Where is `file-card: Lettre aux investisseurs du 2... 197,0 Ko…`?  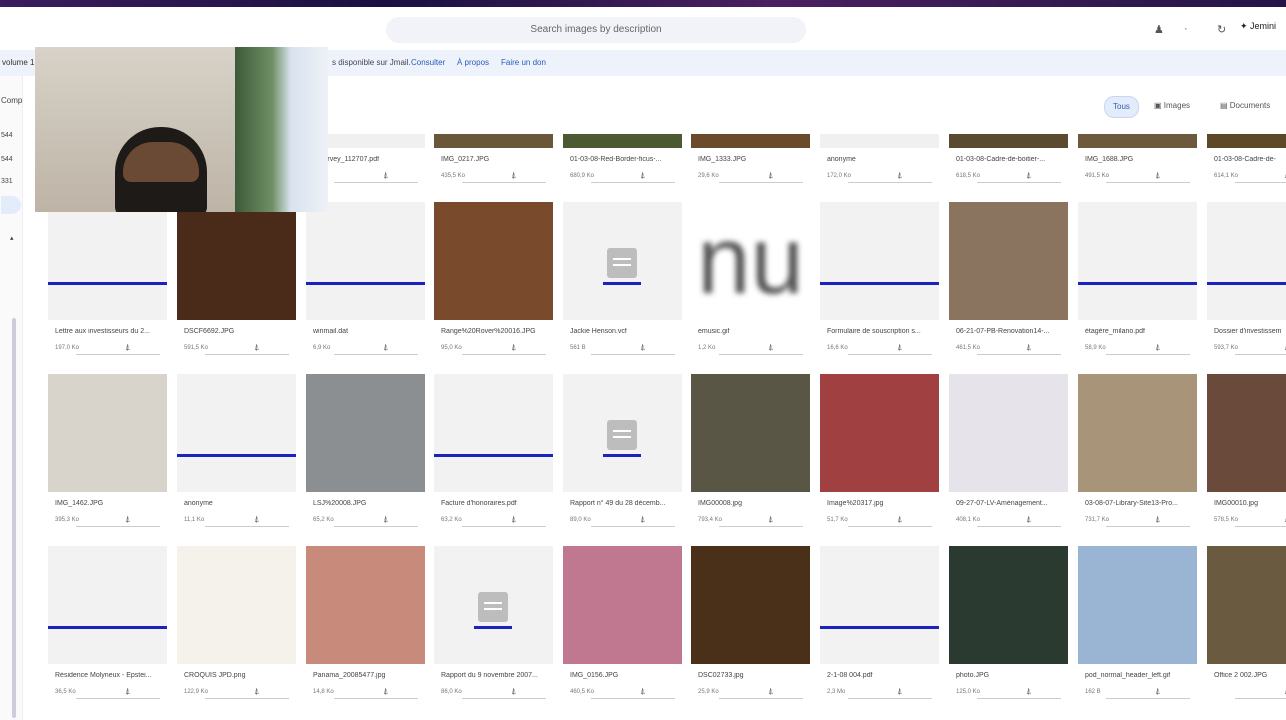 file-card: Lettre aux investisseurs du 2... 197,0 Ko… is located at coordinates (107, 282).